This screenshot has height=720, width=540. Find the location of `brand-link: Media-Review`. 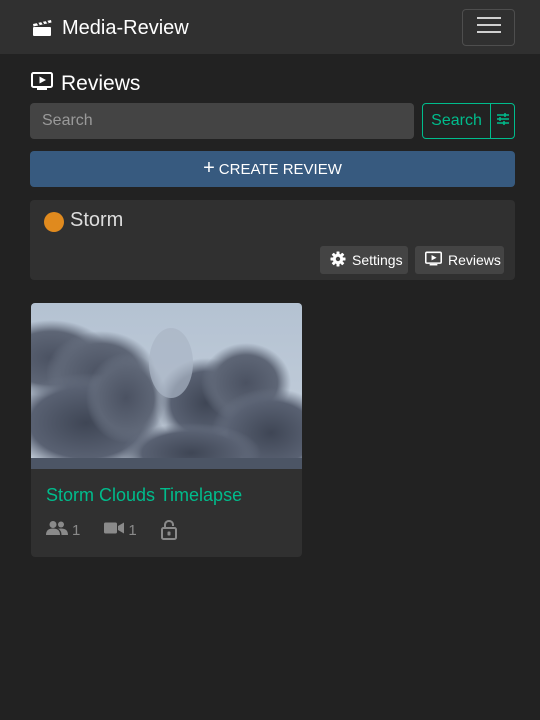

brand-link: Media-Review is located at coordinates (110, 28).